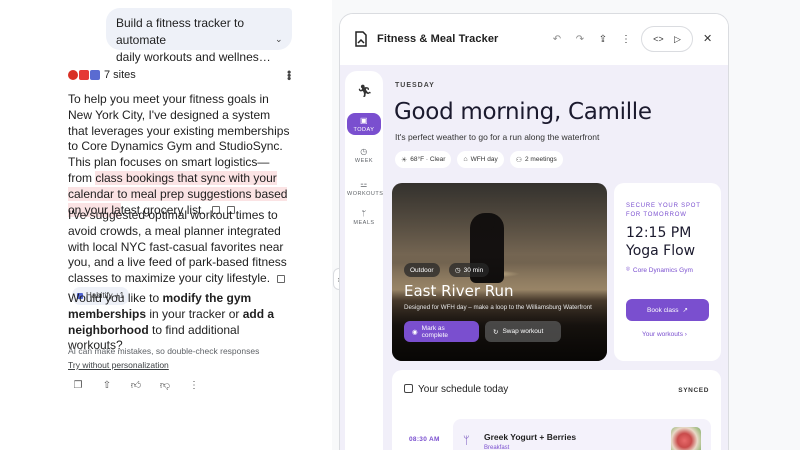  I want to click on calendar-icon, so click(408, 388).